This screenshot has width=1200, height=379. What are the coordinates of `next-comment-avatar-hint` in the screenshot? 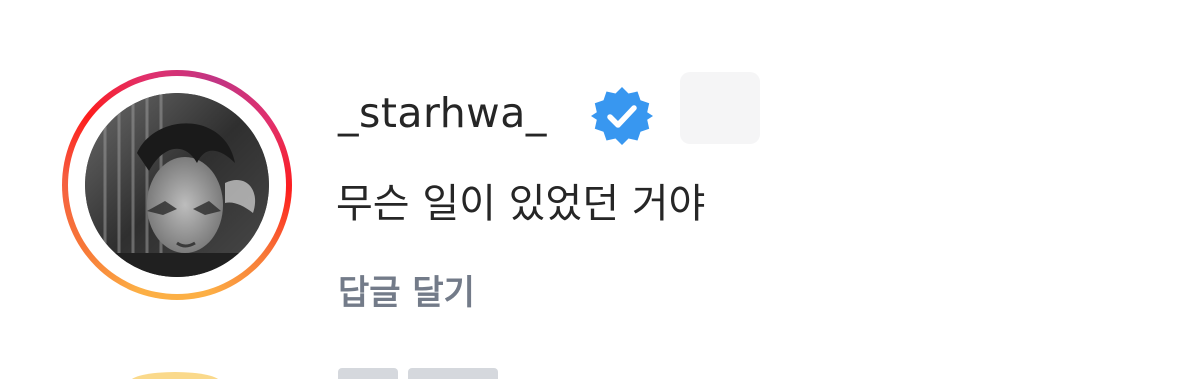 It's located at (175, 375).